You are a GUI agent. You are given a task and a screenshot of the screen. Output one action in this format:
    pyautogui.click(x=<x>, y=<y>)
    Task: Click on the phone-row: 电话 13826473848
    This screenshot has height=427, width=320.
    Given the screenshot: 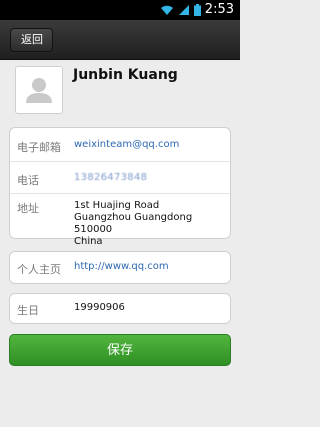 What is the action you would take?
    pyautogui.click(x=120, y=178)
    